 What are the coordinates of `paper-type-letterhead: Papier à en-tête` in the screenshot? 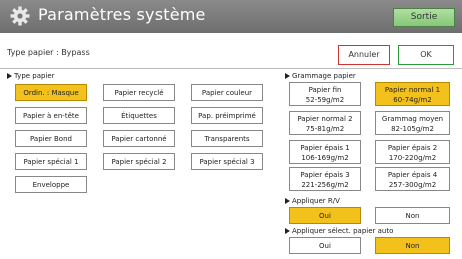 It's located at (51, 115).